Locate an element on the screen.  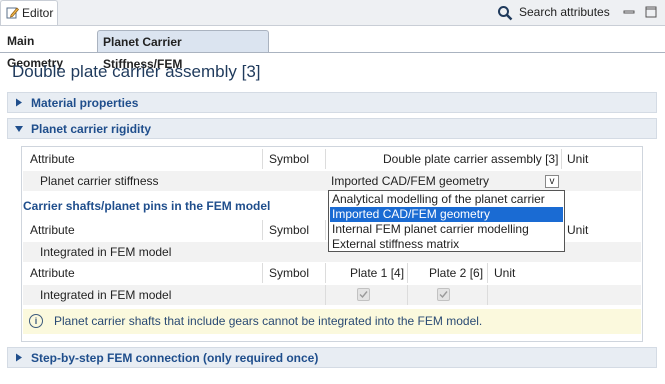
edit-icon is located at coordinates (12, 13).